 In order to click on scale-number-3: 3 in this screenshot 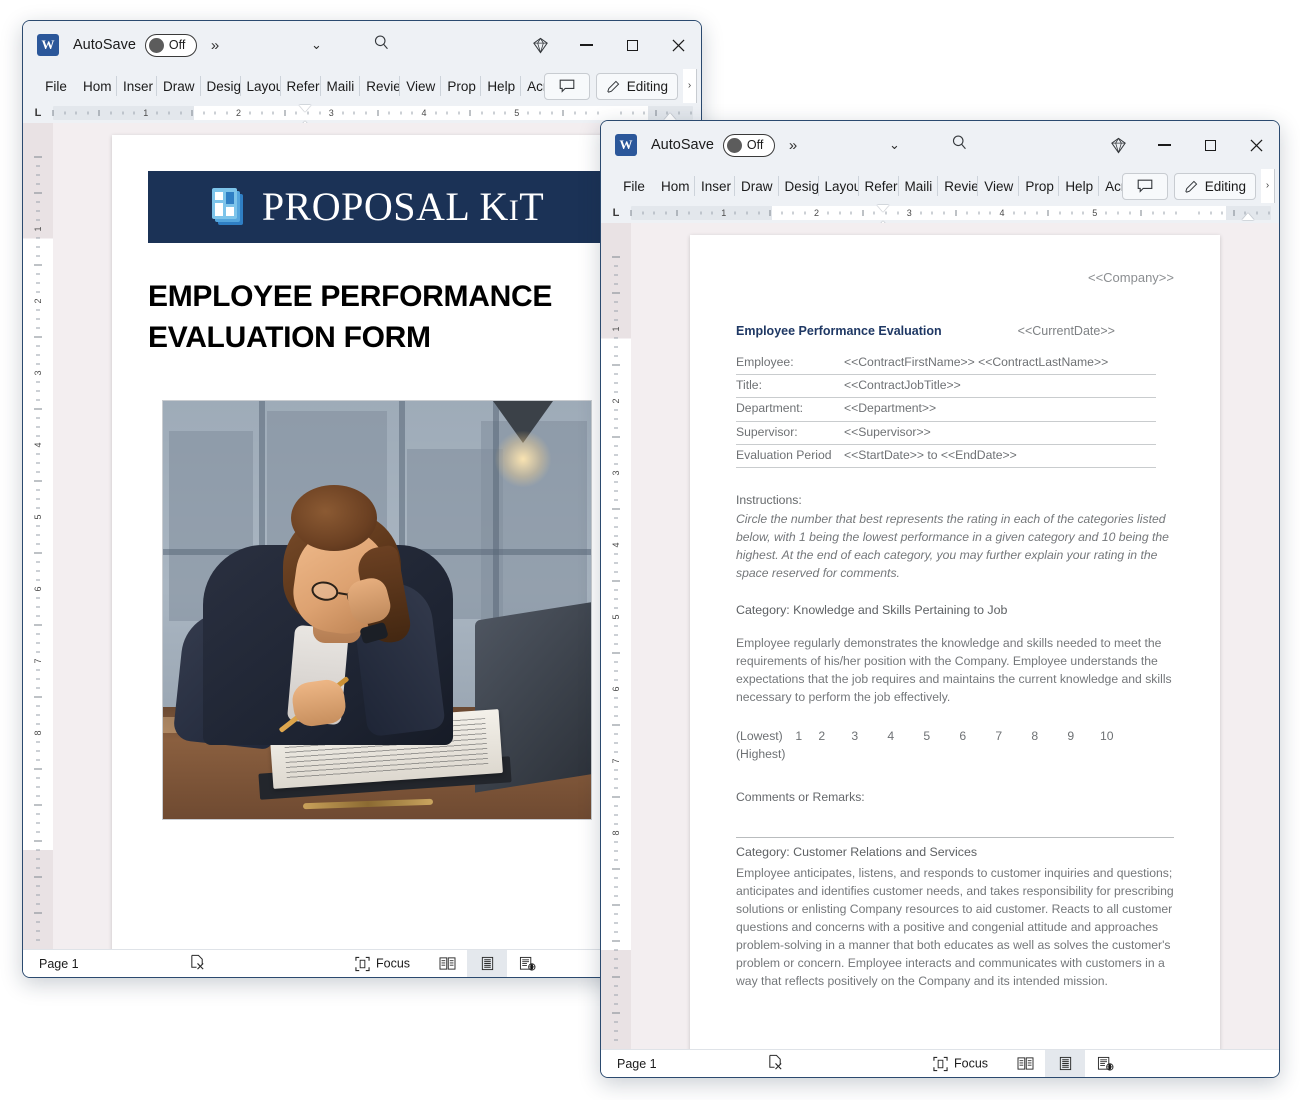, I will do `click(855, 737)`.